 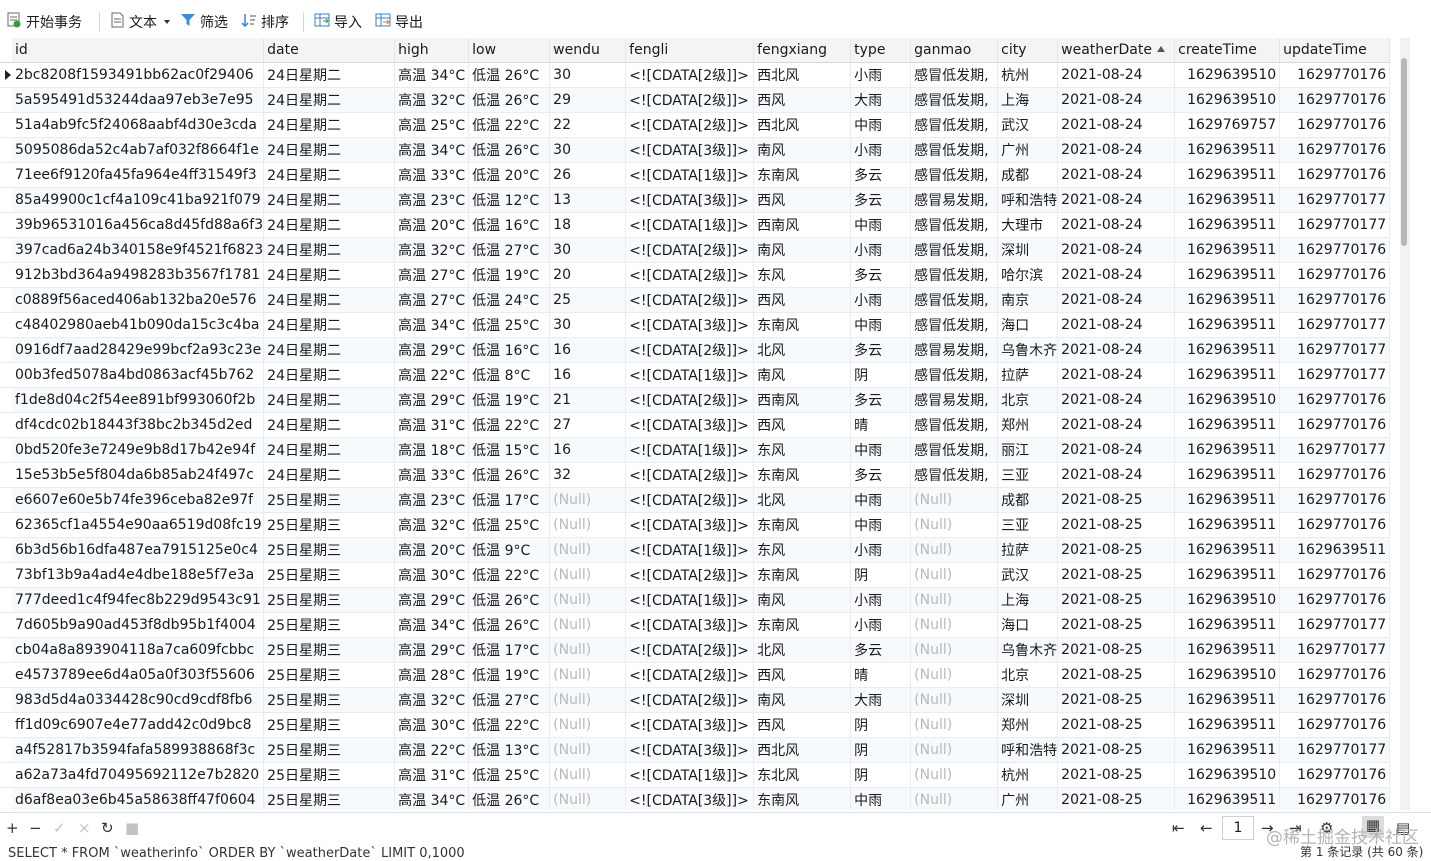 What do you see at coordinates (432, 425) in the screenshot?
I see `cell-high: 高温 31°C` at bounding box center [432, 425].